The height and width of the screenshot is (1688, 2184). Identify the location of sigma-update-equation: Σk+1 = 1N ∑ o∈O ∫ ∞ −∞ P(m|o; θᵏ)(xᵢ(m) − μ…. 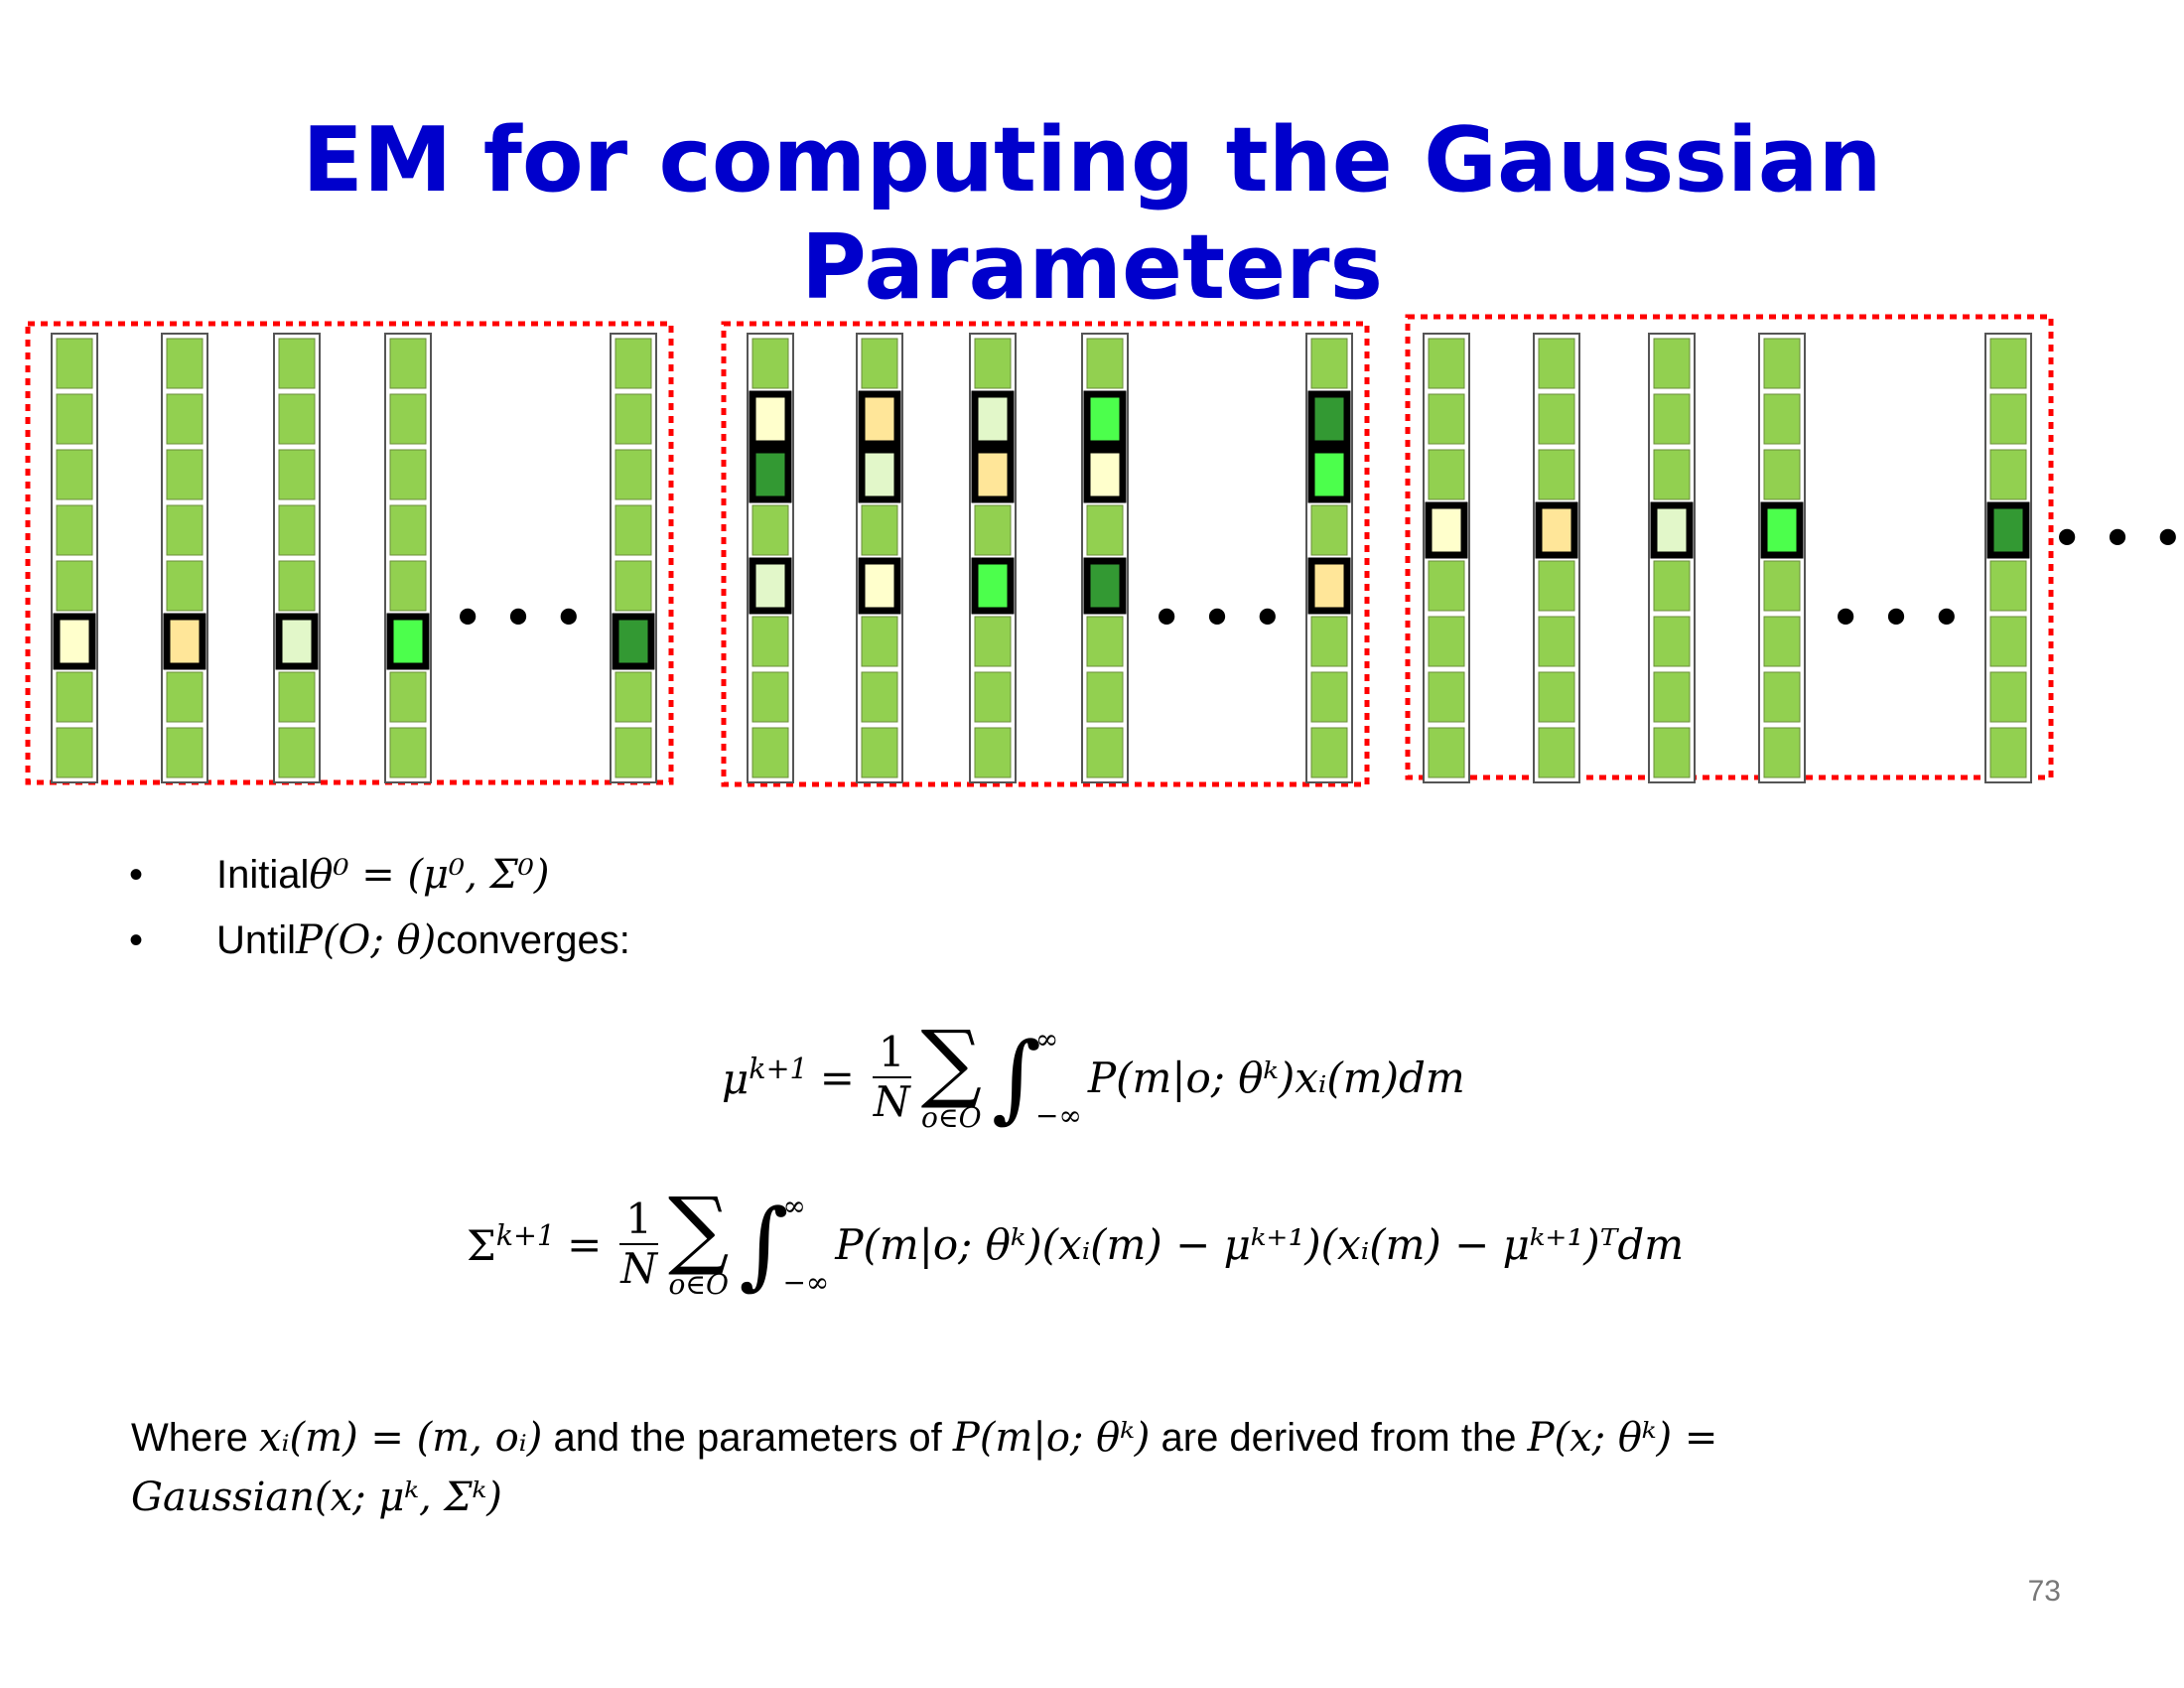
(1076, 1240).